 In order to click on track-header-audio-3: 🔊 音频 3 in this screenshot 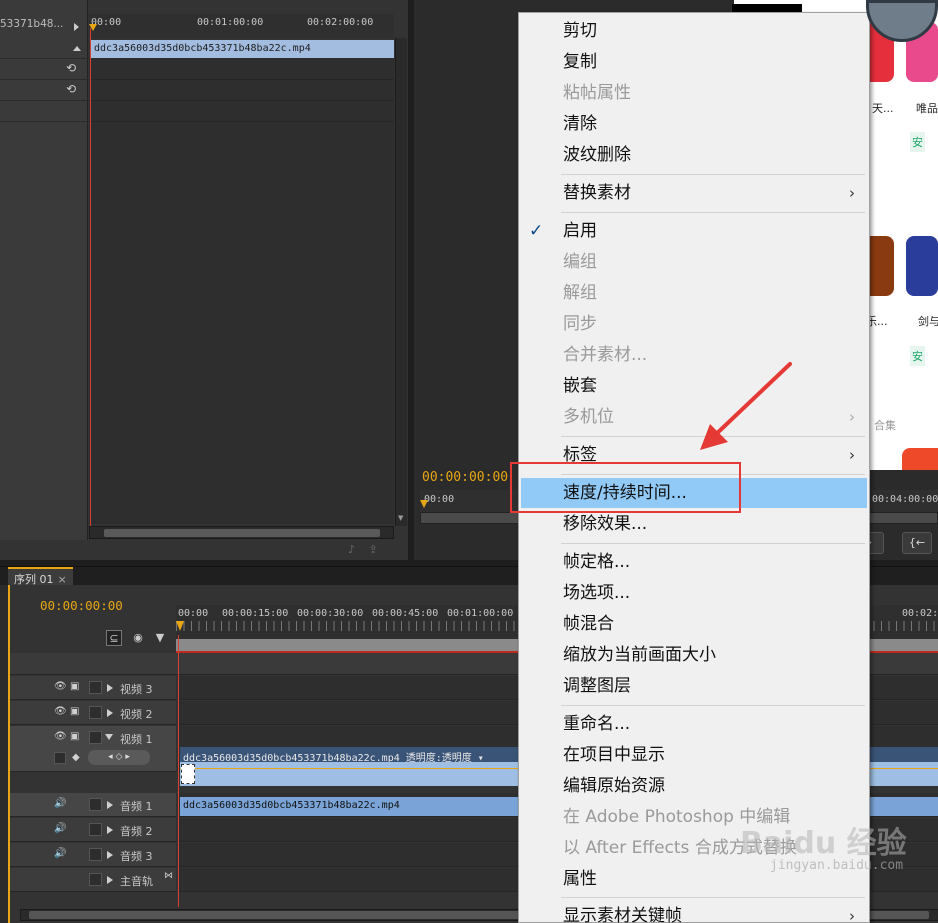, I will do `click(93, 855)`.